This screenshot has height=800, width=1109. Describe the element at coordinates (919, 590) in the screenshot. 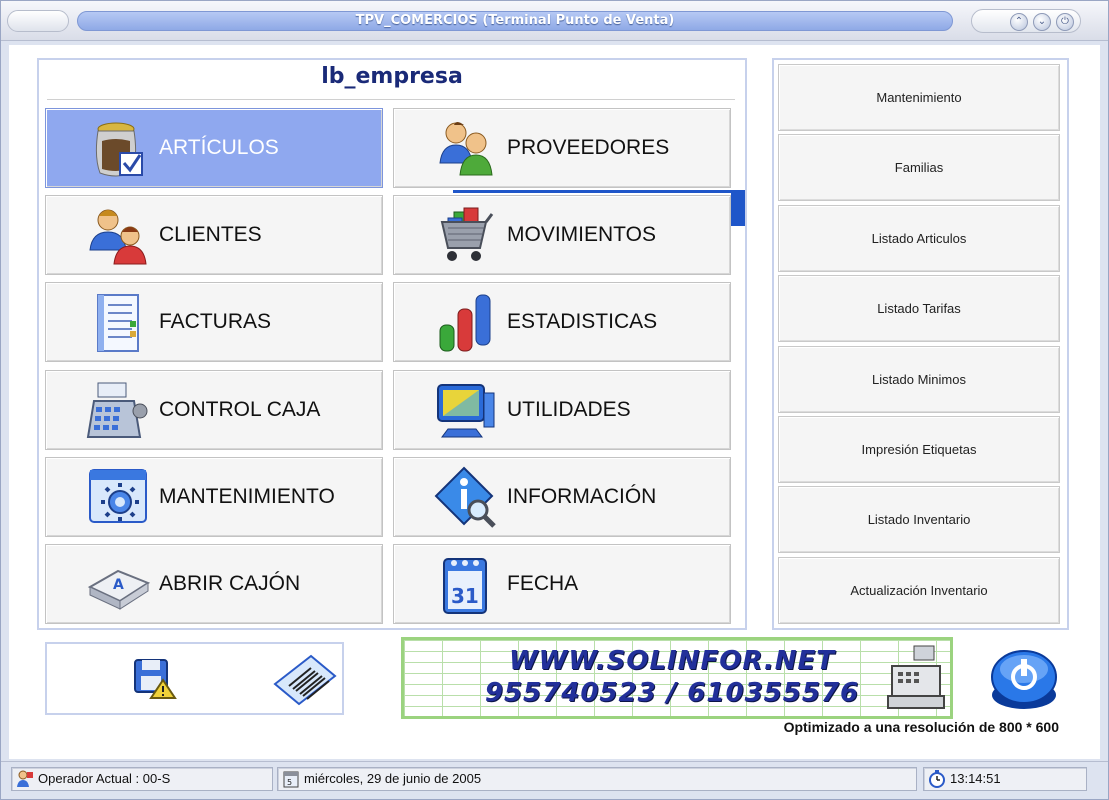

I see `side-actualizacion-inventario-button: Actualización Inventario` at that location.